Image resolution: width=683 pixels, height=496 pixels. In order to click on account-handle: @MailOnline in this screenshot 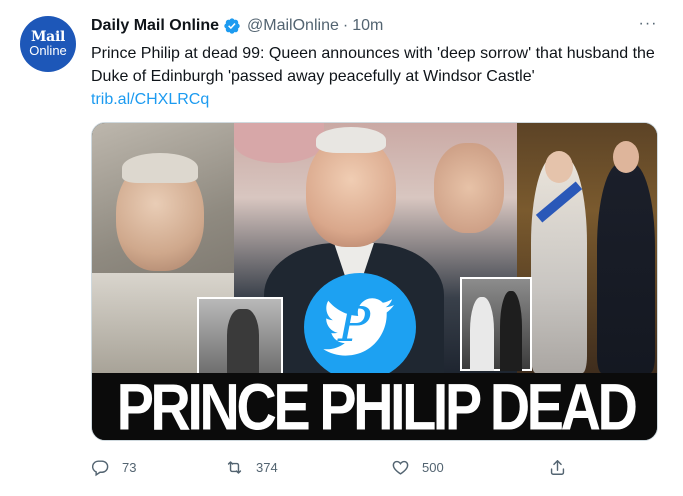, I will do `click(293, 26)`.